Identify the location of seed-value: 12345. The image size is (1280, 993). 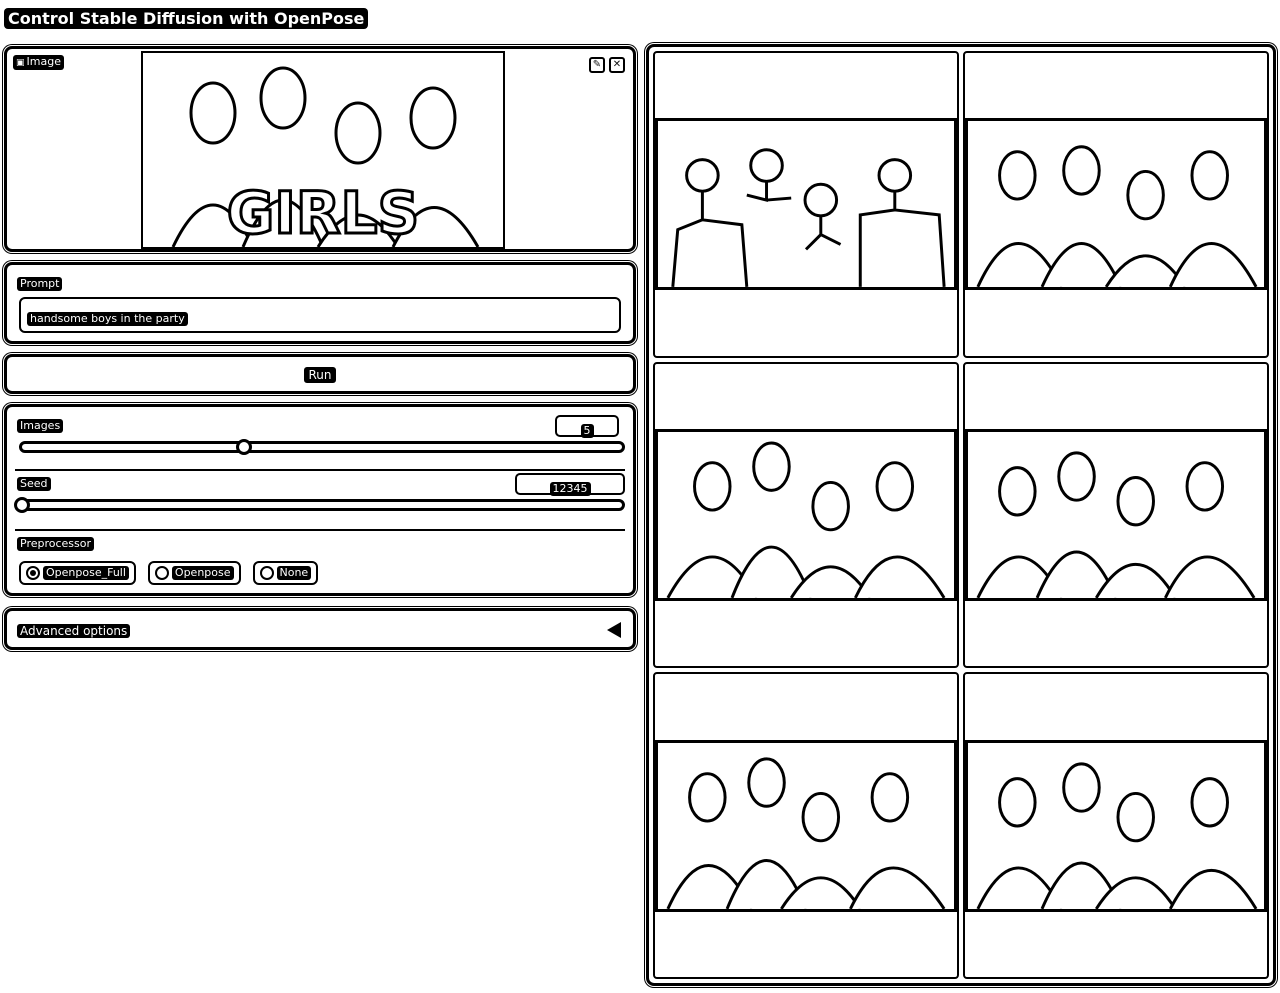
(570, 489).